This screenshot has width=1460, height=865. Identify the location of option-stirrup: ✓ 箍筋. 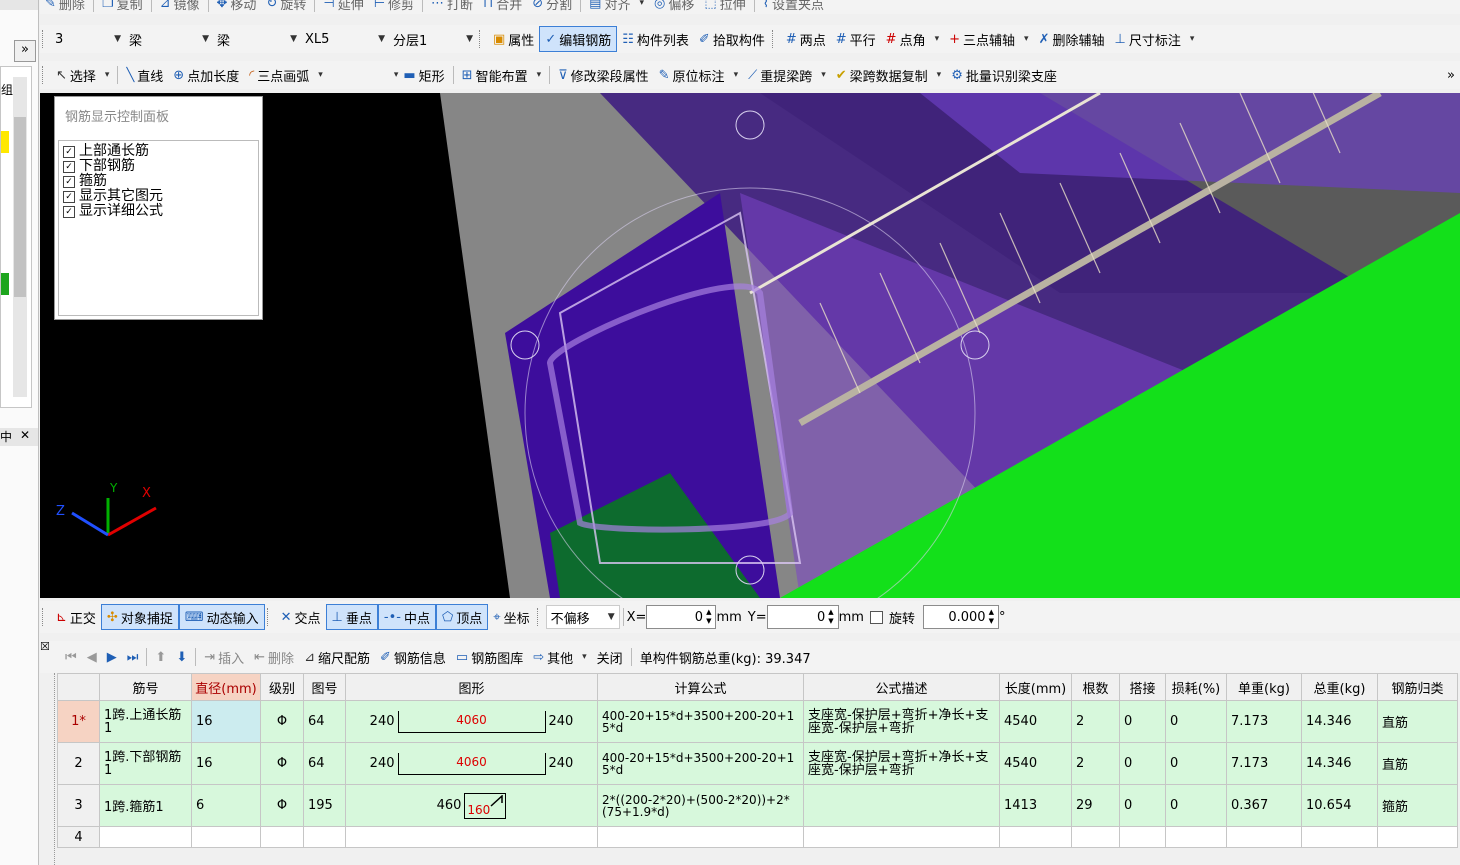
(158, 181).